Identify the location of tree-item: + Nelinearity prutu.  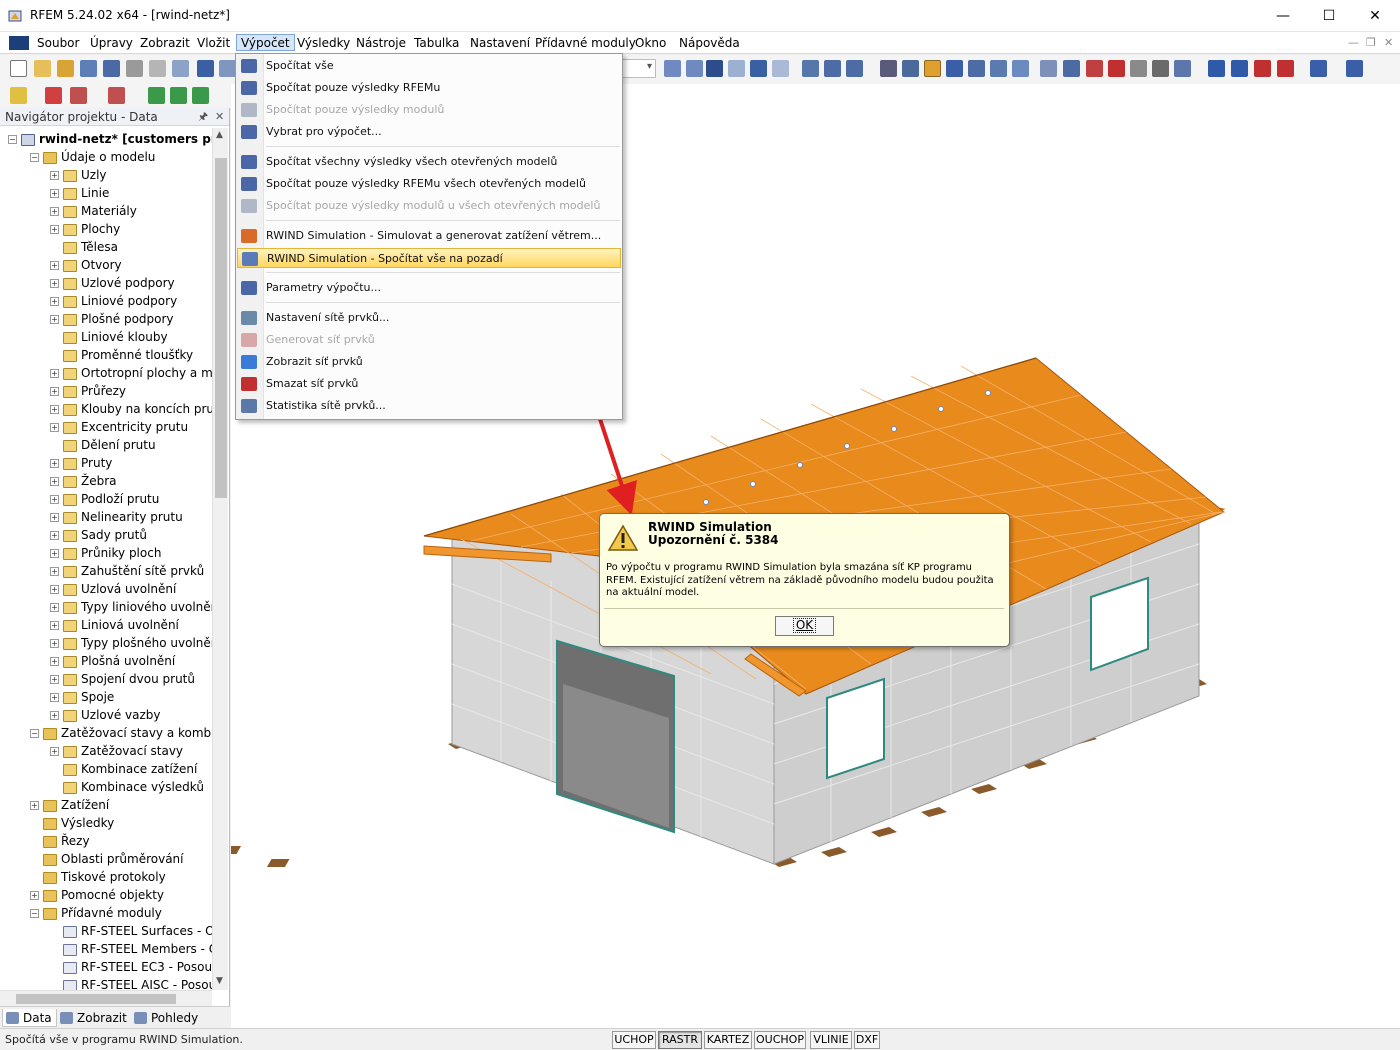
(116, 517).